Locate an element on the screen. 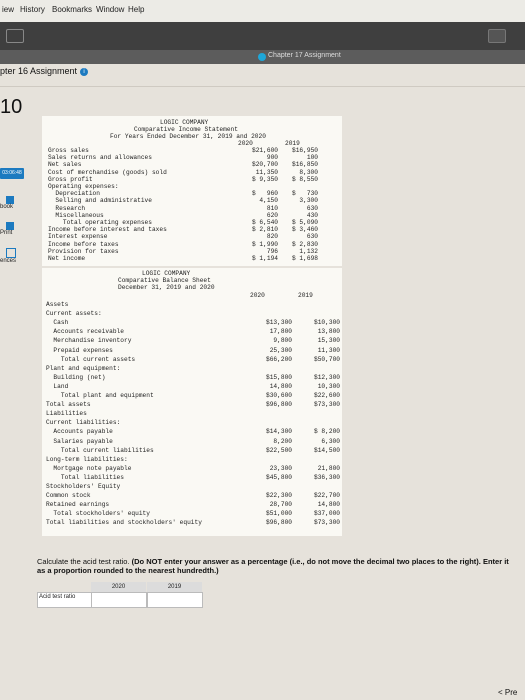 This screenshot has height=700, width=525. assignment-title: pter 16 Assignment i is located at coordinates (44, 71).